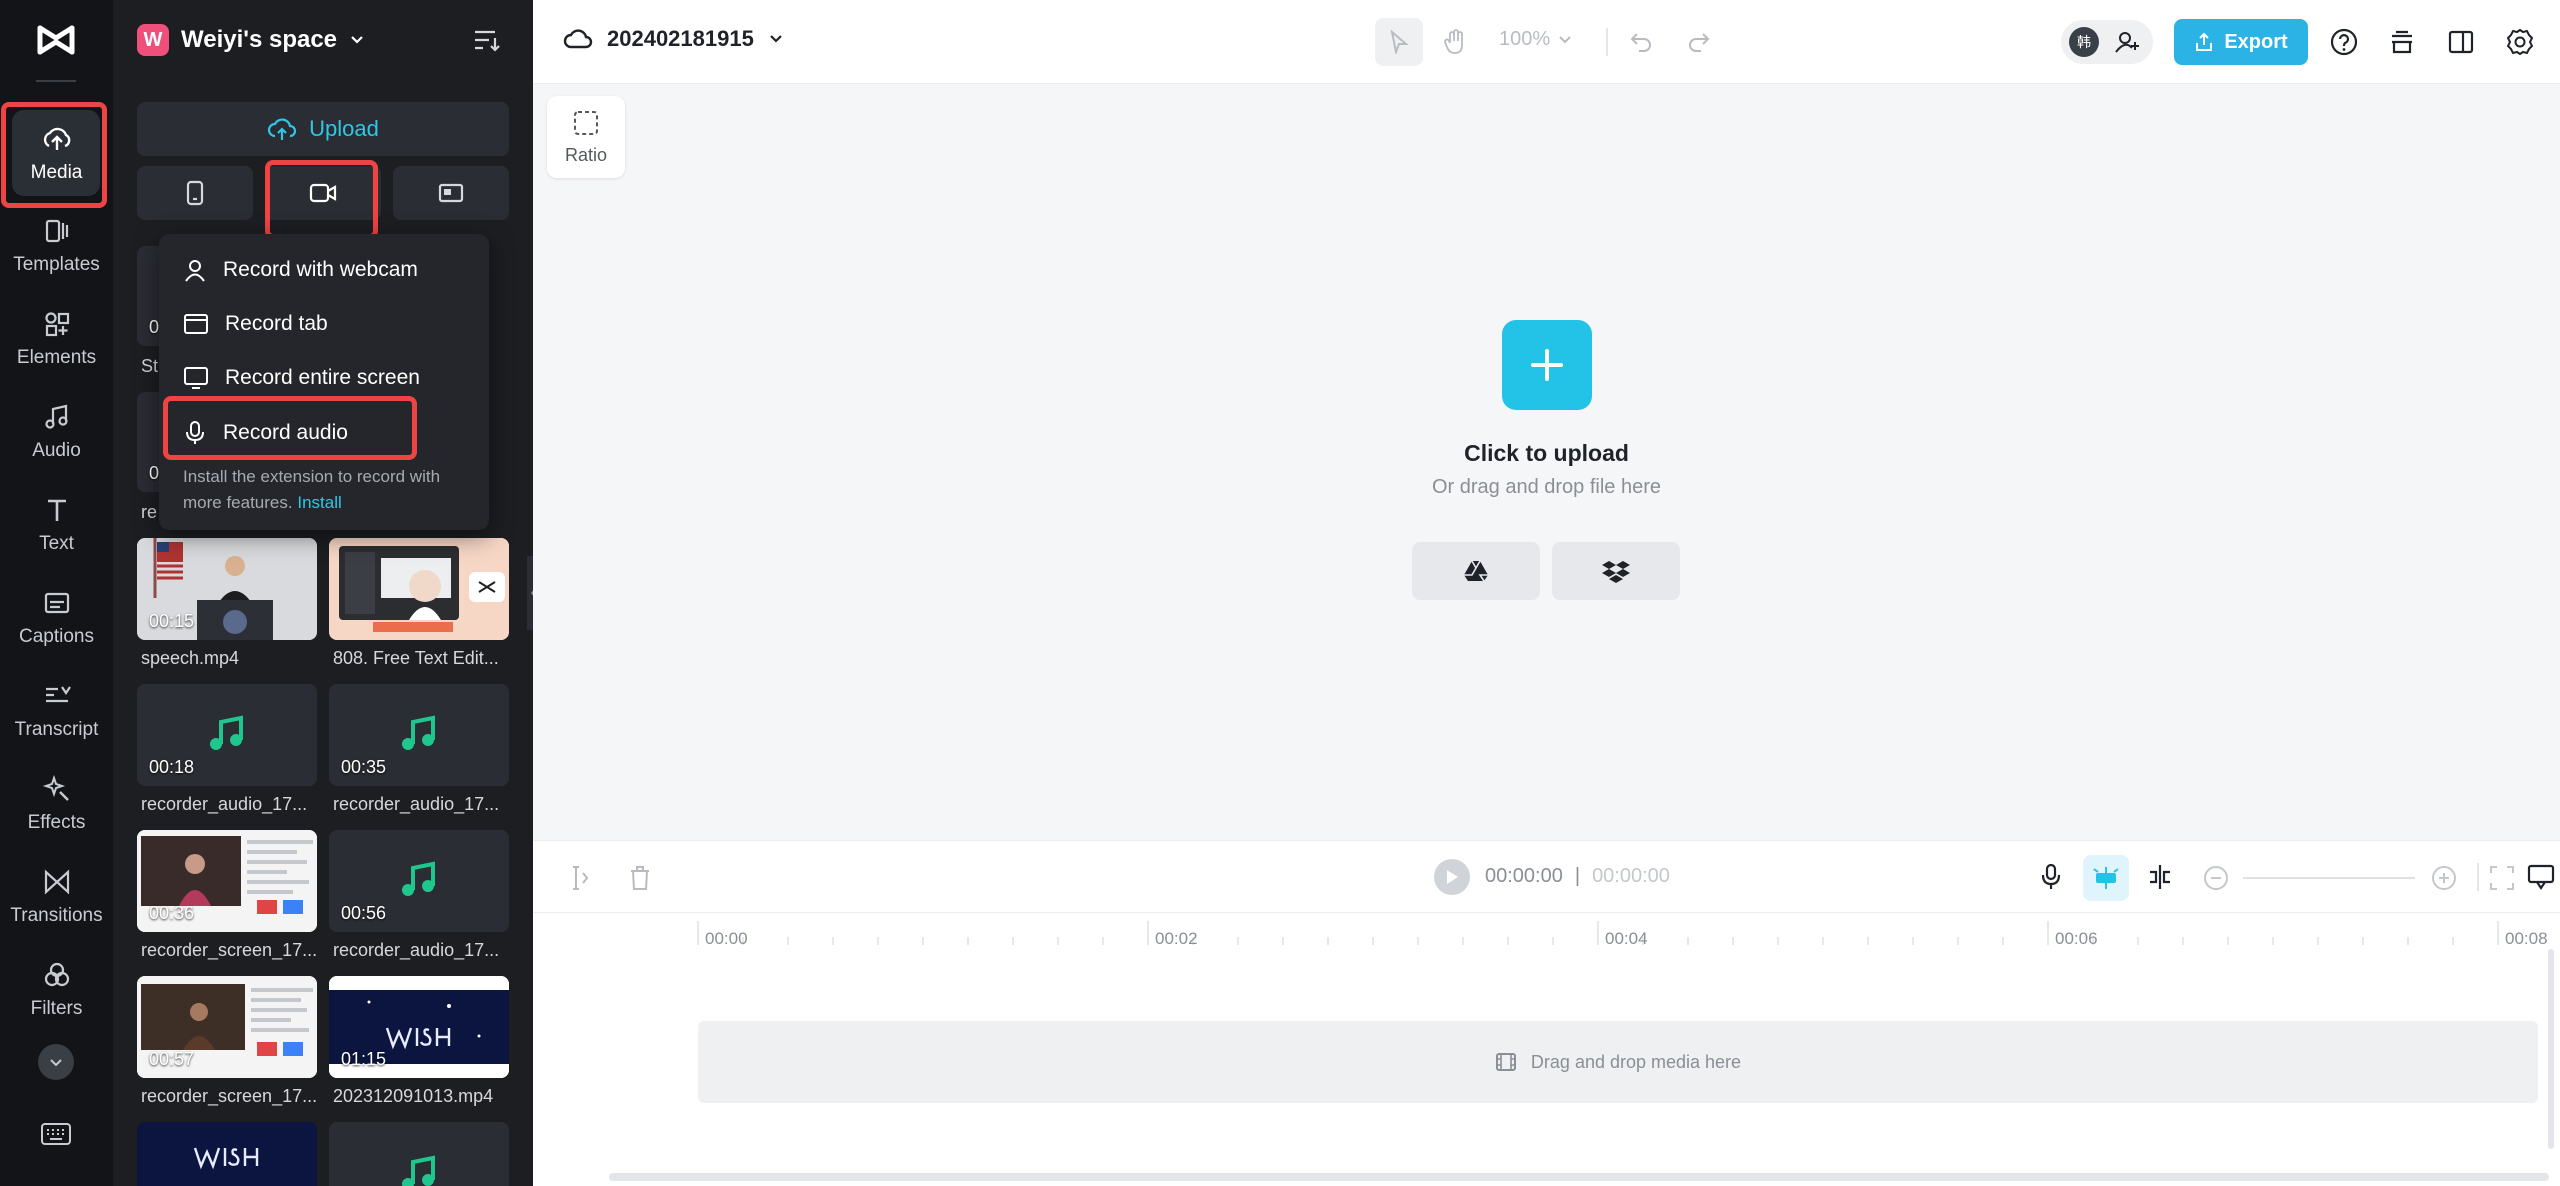 The width and height of the screenshot is (2560, 1186). I want to click on media-thumbnail: 00:18, so click(227, 735).